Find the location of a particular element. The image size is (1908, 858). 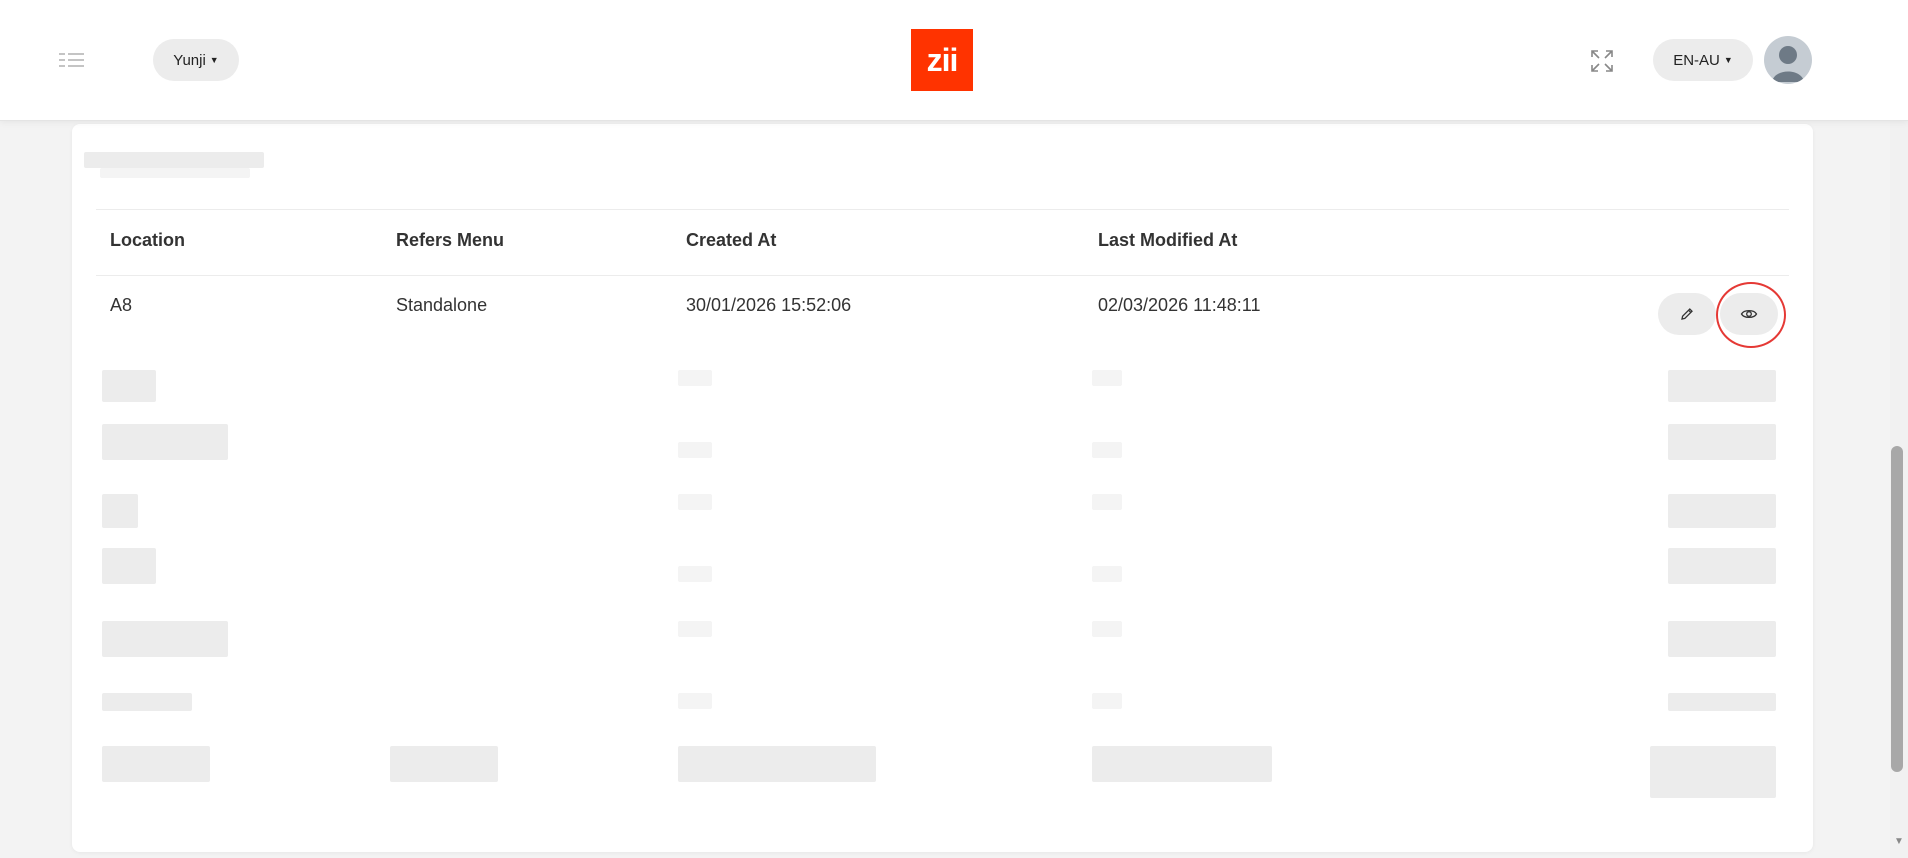

user-avatar is located at coordinates (1788, 60).